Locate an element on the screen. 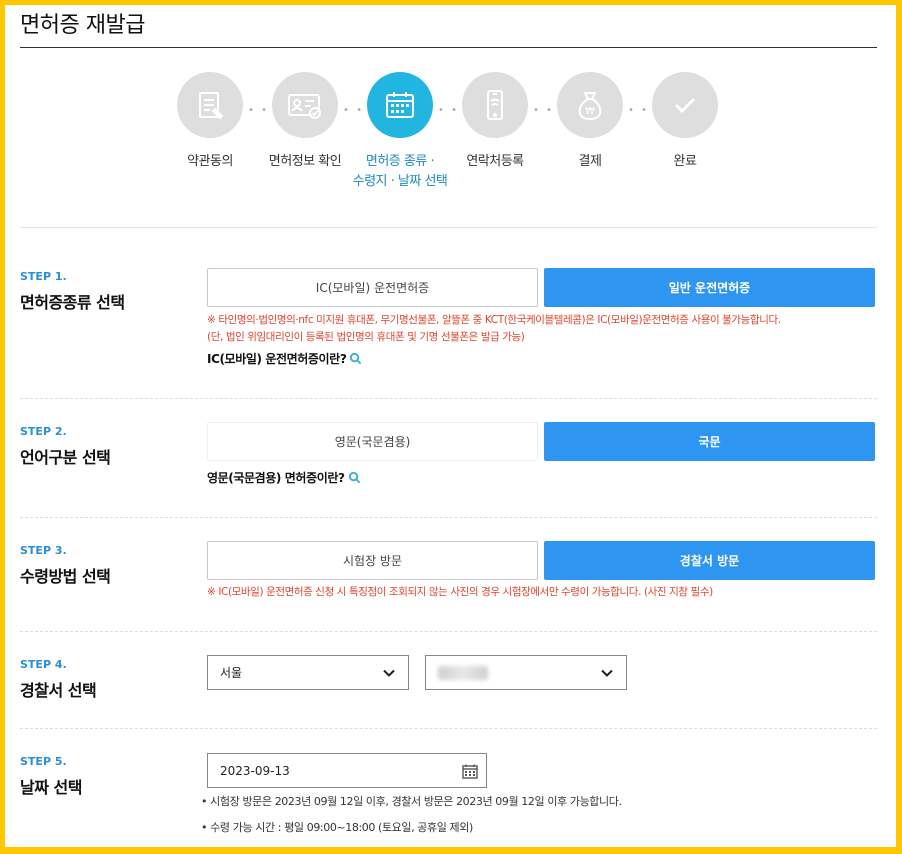  korean-option: 국문 is located at coordinates (709, 441).